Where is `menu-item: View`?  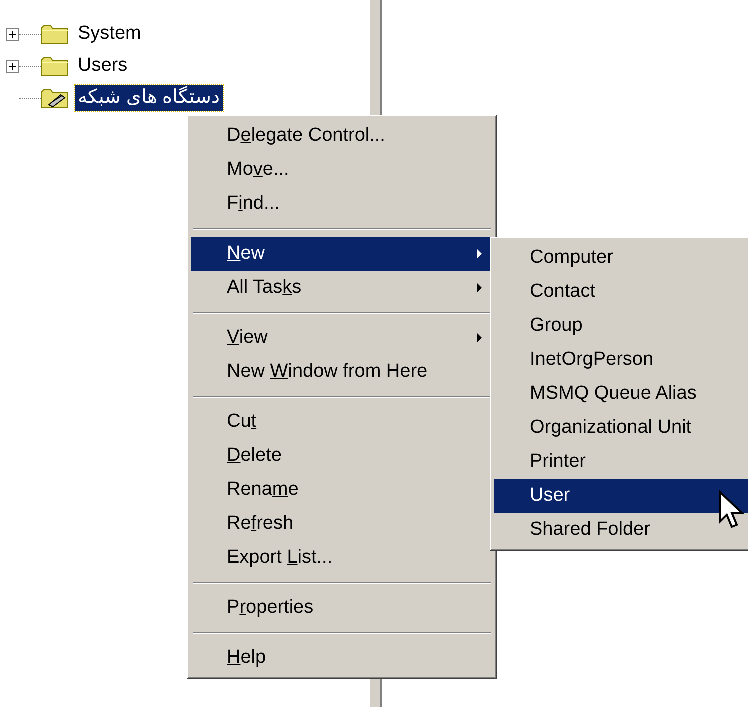
menu-item: View is located at coordinates (342, 338).